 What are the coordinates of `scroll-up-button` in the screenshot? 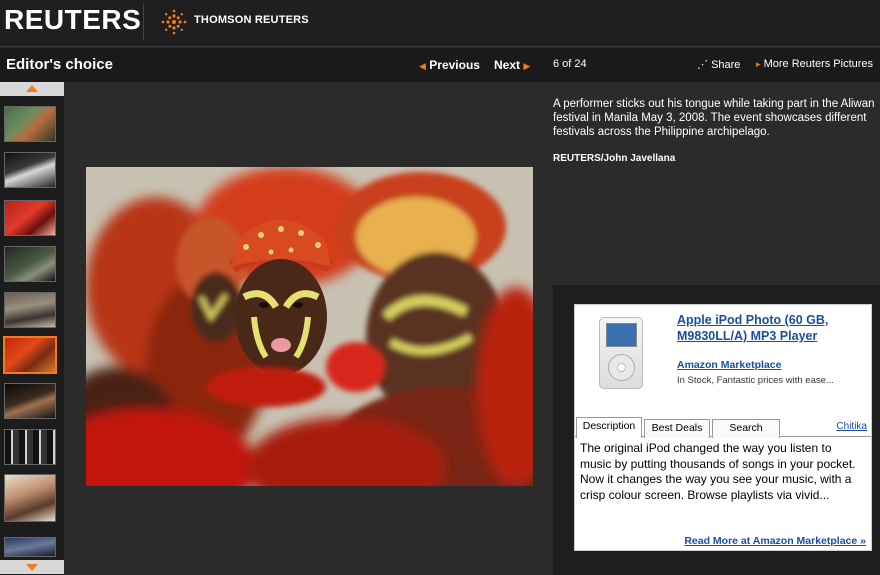 It's located at (32, 89).